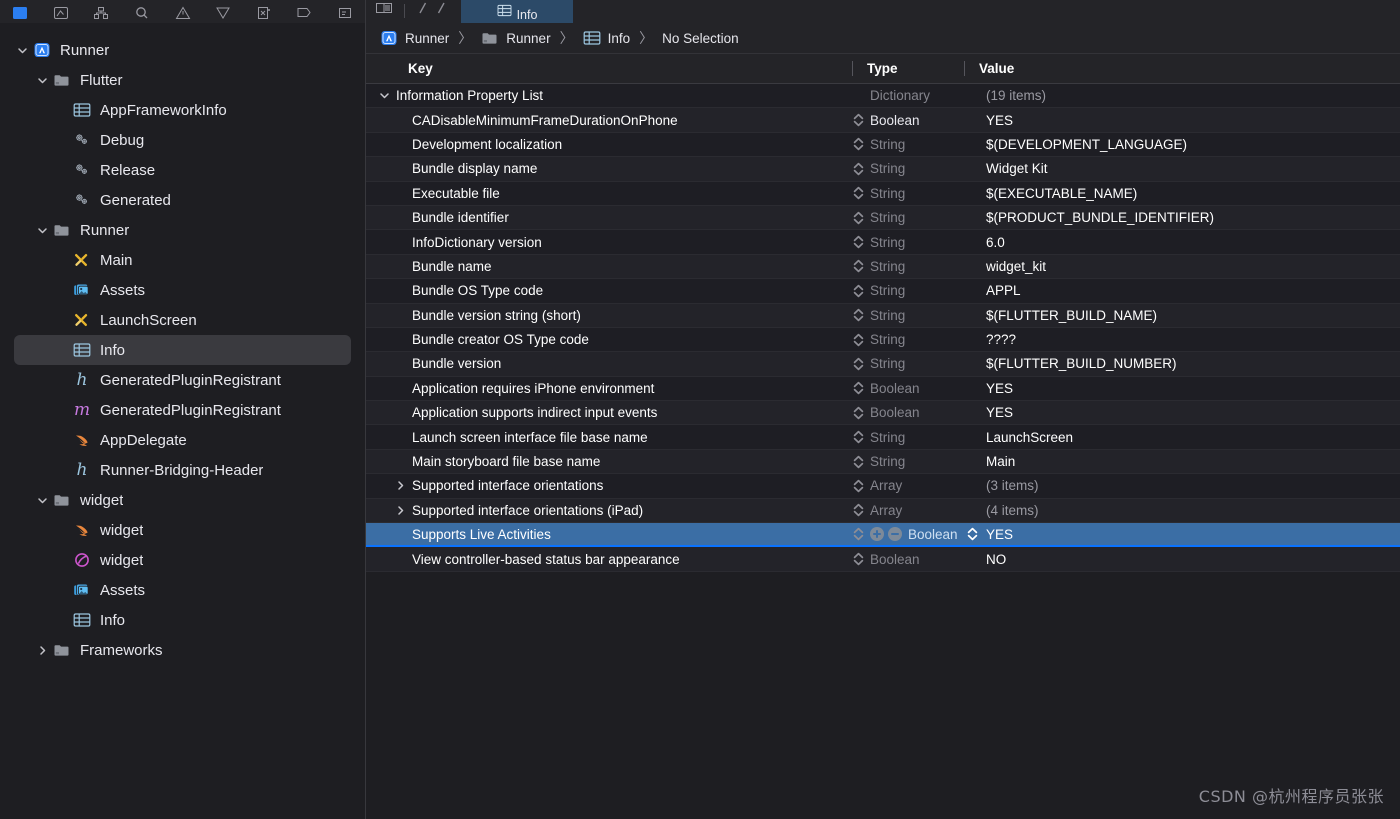  Describe the element at coordinates (263, 11) in the screenshot. I see `debug-navigator-icon` at that location.